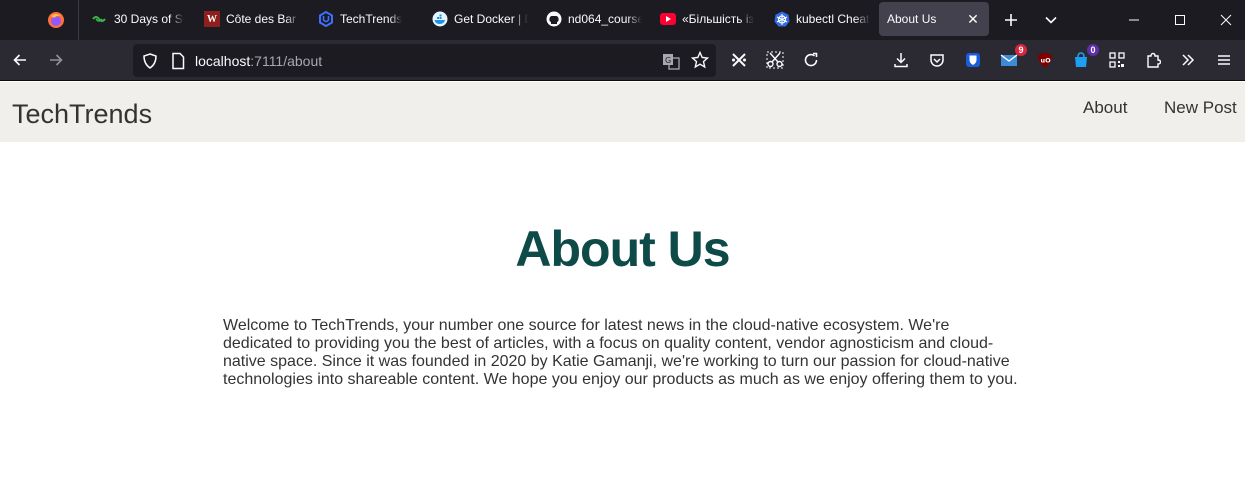  I want to click on navigation-toolbar: localhost:7111/about G 9 uO 0, so click(622, 60).